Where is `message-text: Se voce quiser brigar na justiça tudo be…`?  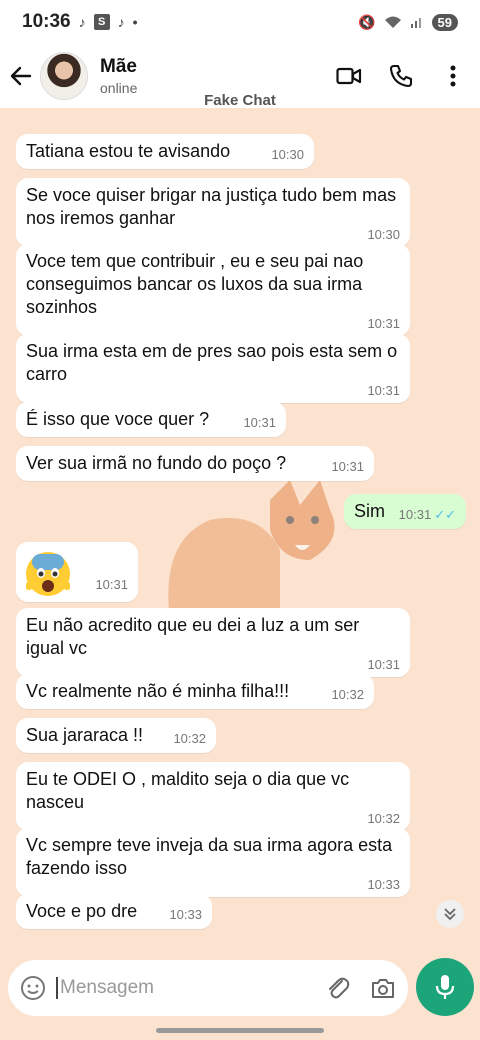
message-text: Se voce quiser brigar na justiça tudo be… is located at coordinates (211, 206).